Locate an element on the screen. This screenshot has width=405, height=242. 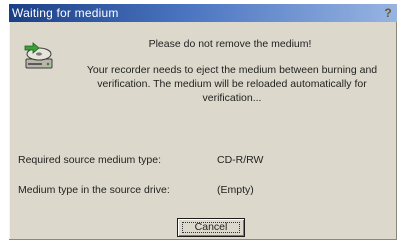
title-bar: Waiting for medium ? is located at coordinates (203, 13).